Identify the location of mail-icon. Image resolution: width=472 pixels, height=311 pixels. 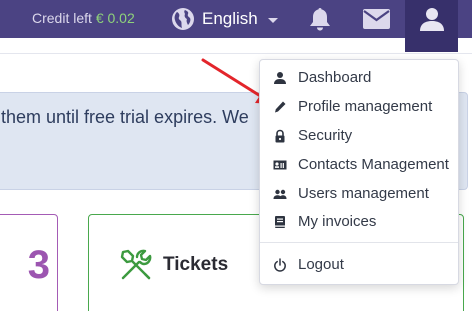
(376, 19).